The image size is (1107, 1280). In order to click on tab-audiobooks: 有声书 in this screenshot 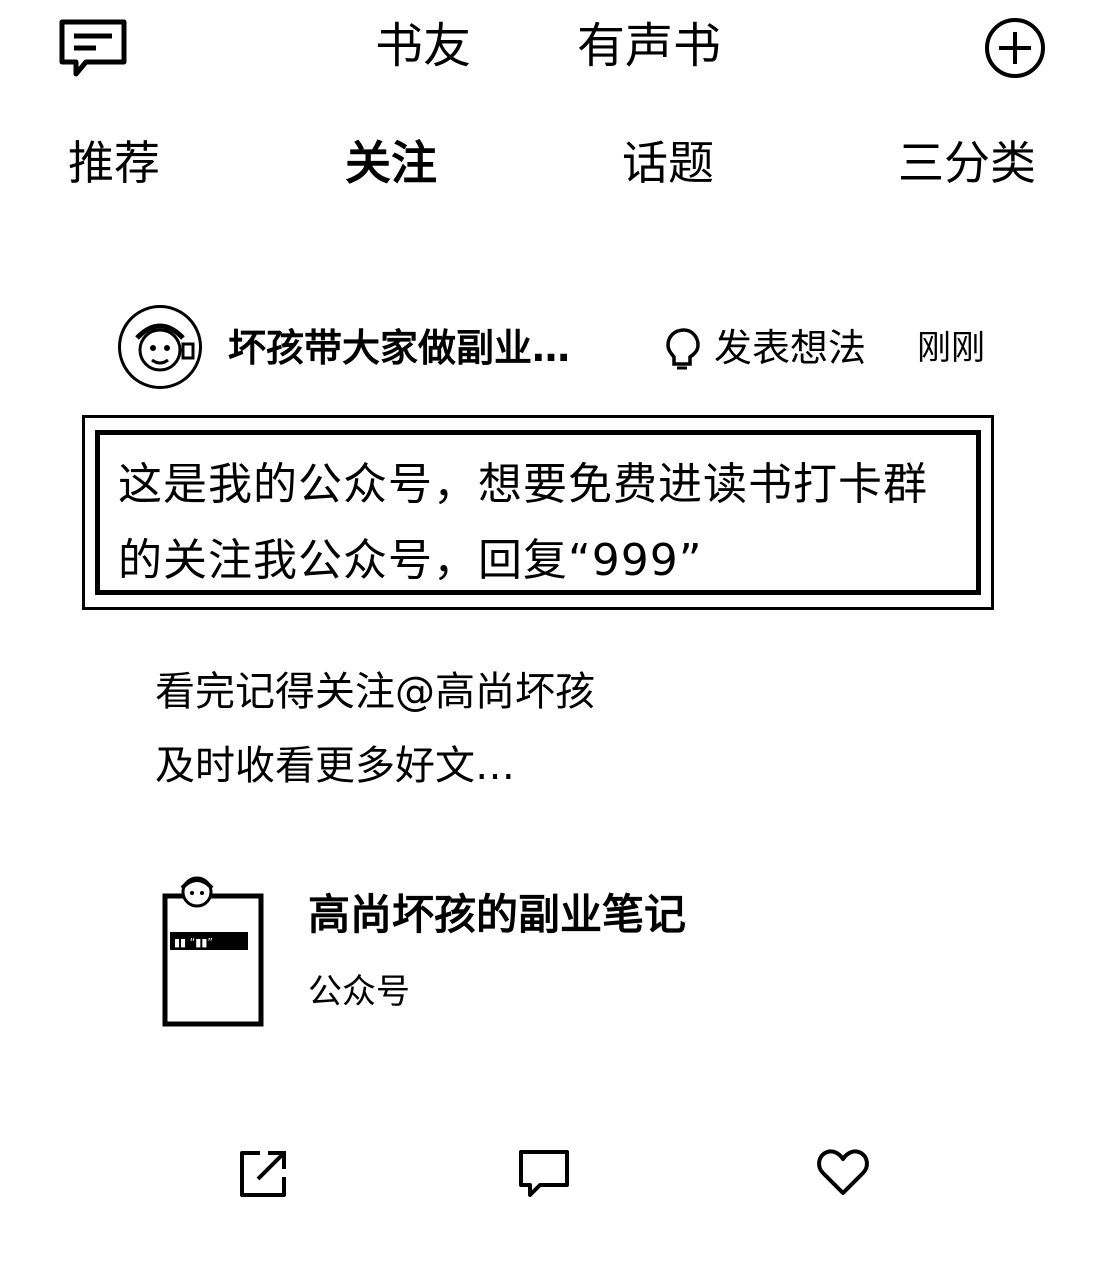, I will do `click(649, 46)`.